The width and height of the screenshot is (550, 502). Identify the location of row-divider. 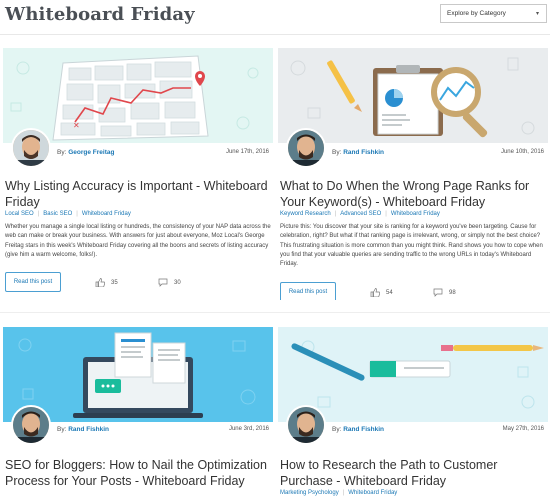
(275, 312).